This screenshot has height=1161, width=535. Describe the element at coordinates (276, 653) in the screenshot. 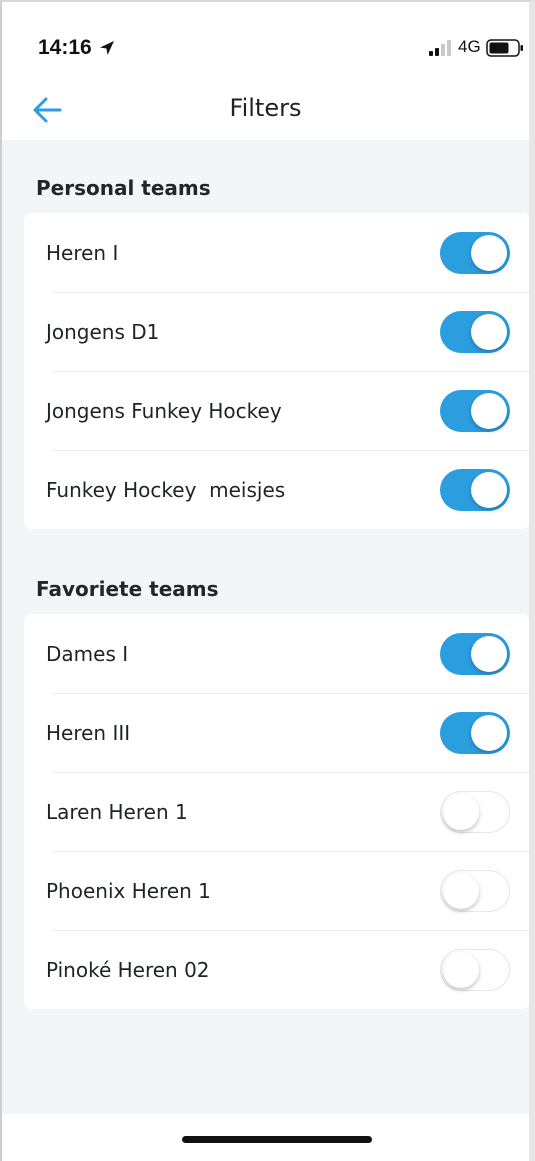

I see `list-item: Dames I` at that location.